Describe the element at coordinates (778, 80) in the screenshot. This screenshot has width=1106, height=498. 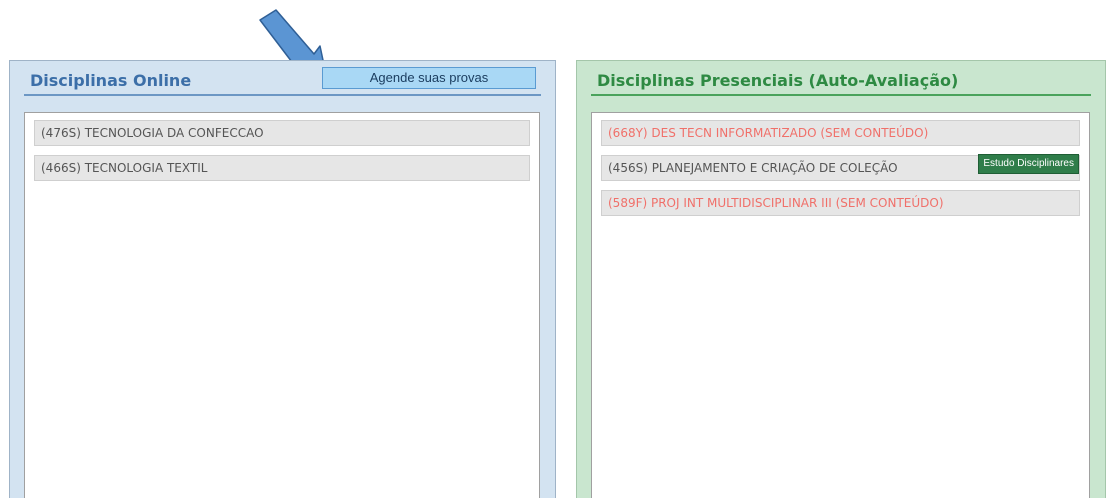
I see `presencial-panel-title: Disciplinas Presenciais (Auto-Avaliação)` at that location.